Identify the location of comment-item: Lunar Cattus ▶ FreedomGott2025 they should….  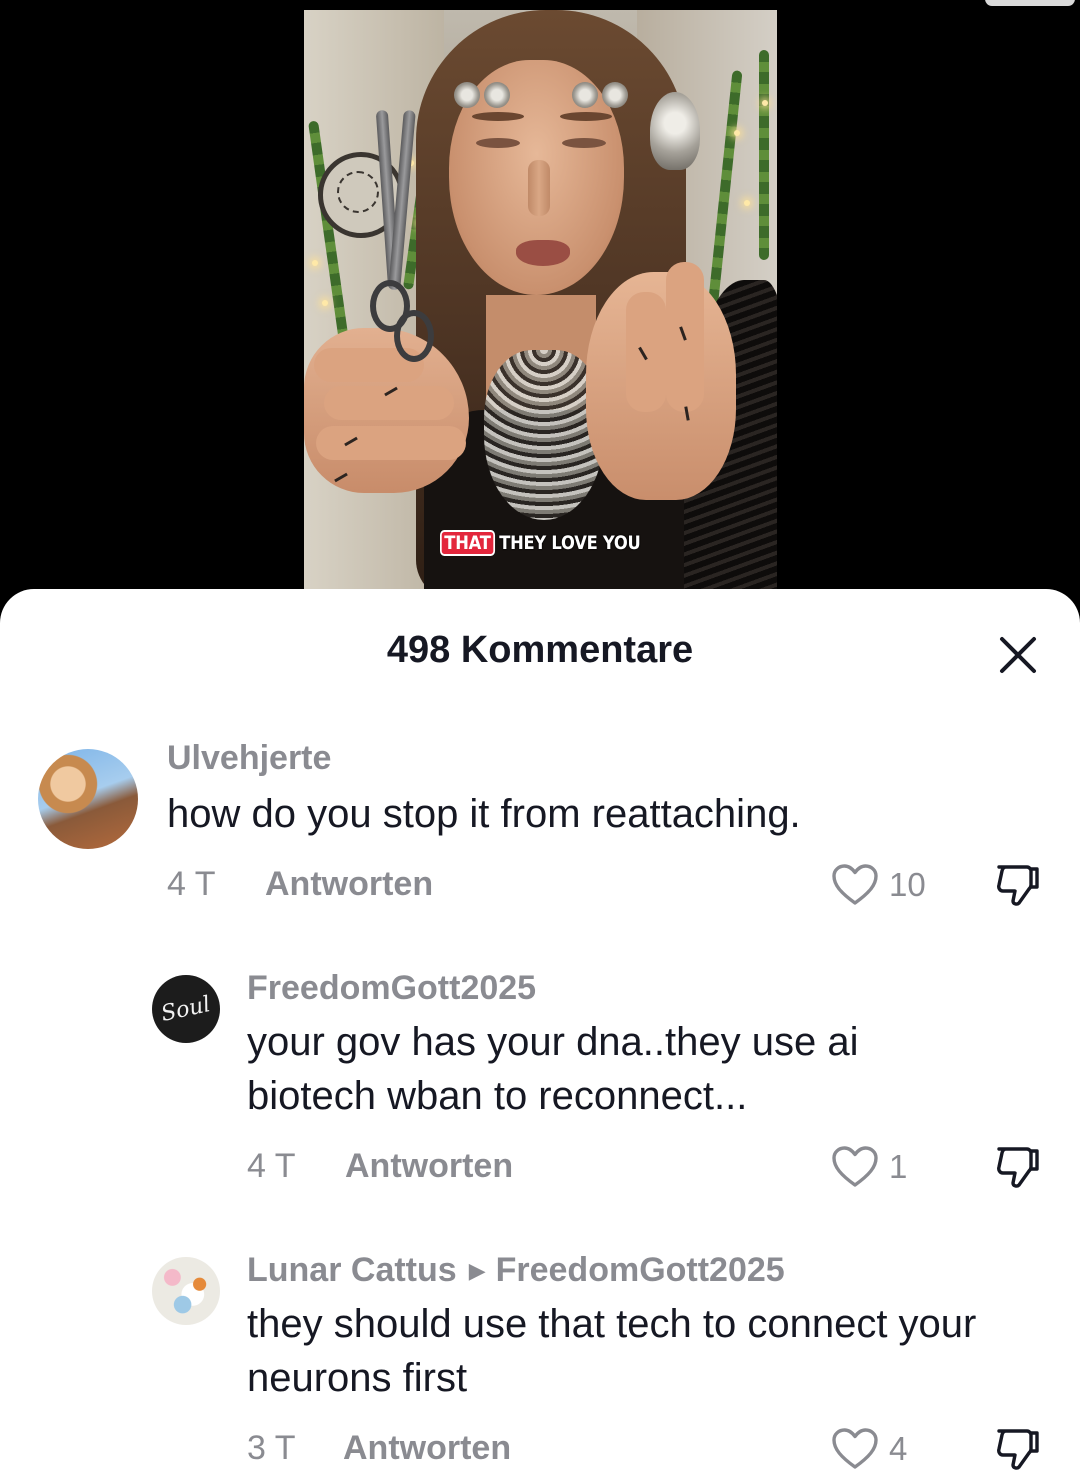
(540, 1361).